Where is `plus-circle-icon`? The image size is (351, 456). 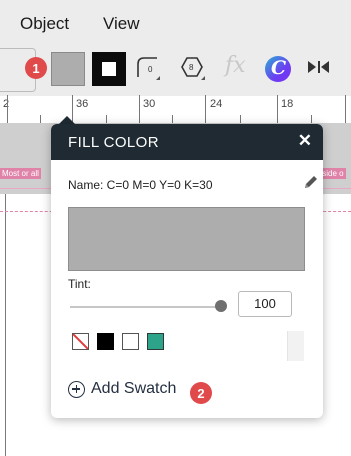 plus-circle-icon is located at coordinates (76, 389).